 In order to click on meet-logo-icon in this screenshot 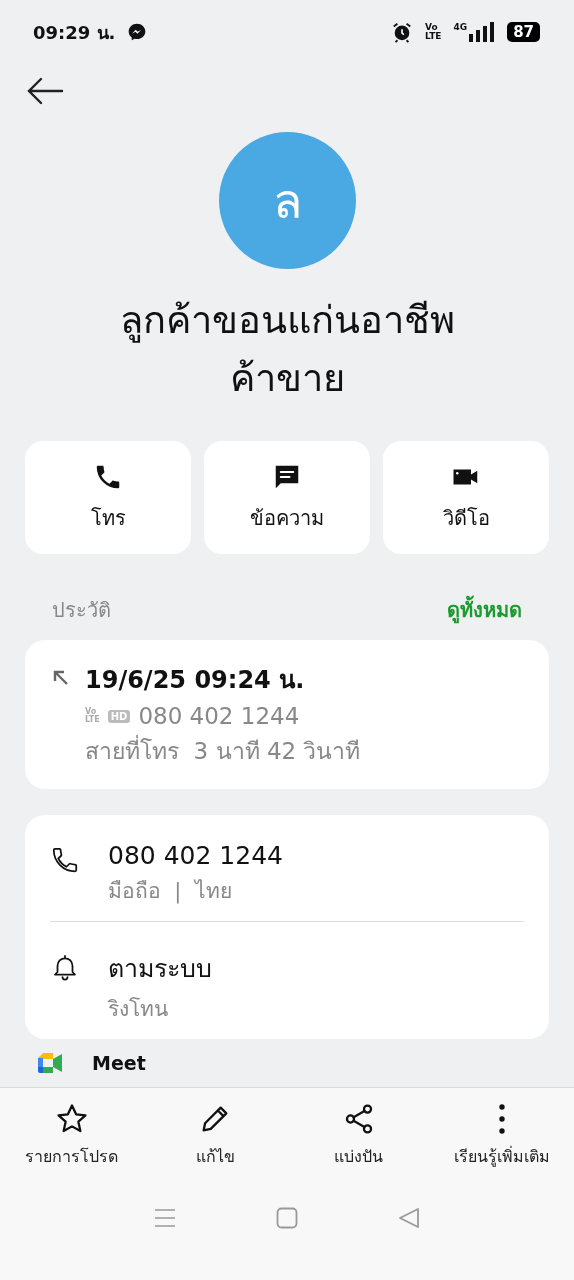, I will do `click(50, 1063)`.